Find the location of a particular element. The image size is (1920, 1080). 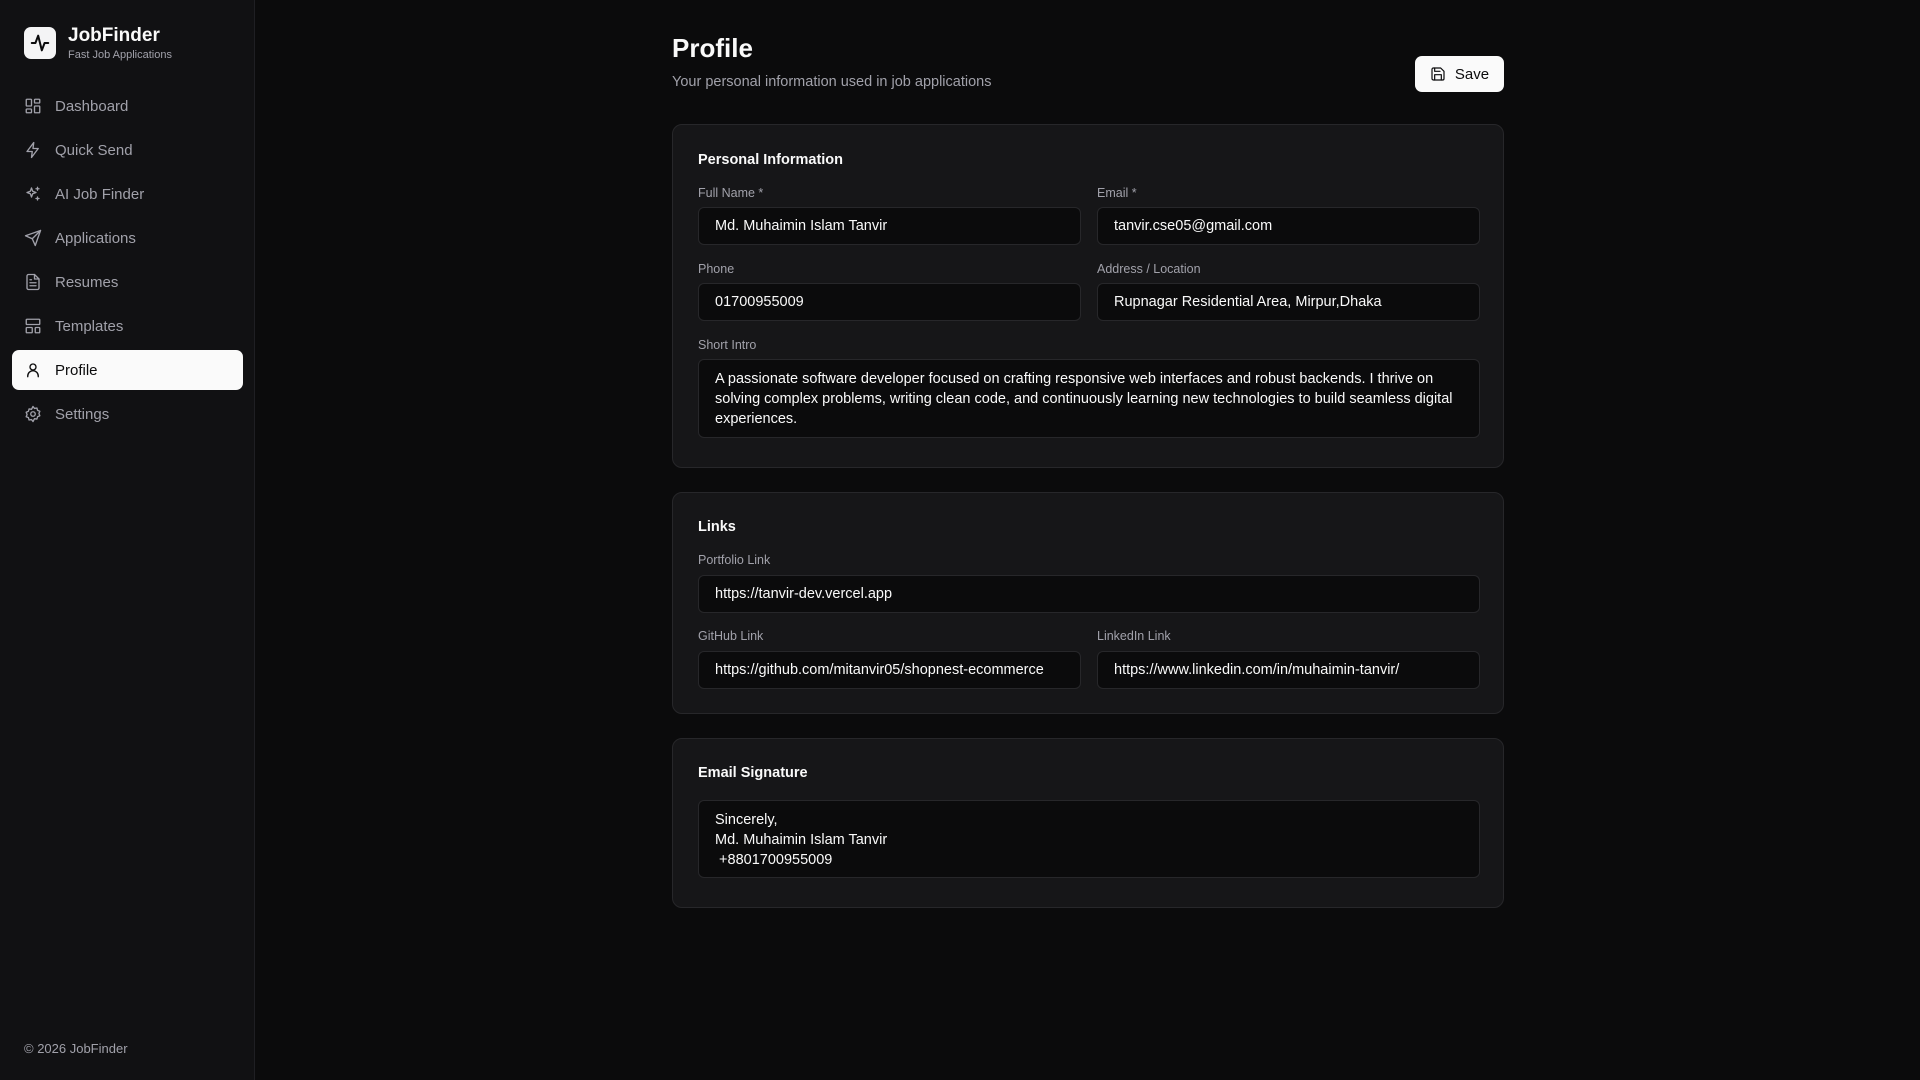

sidebar-item-label: Applications is located at coordinates (95, 238).